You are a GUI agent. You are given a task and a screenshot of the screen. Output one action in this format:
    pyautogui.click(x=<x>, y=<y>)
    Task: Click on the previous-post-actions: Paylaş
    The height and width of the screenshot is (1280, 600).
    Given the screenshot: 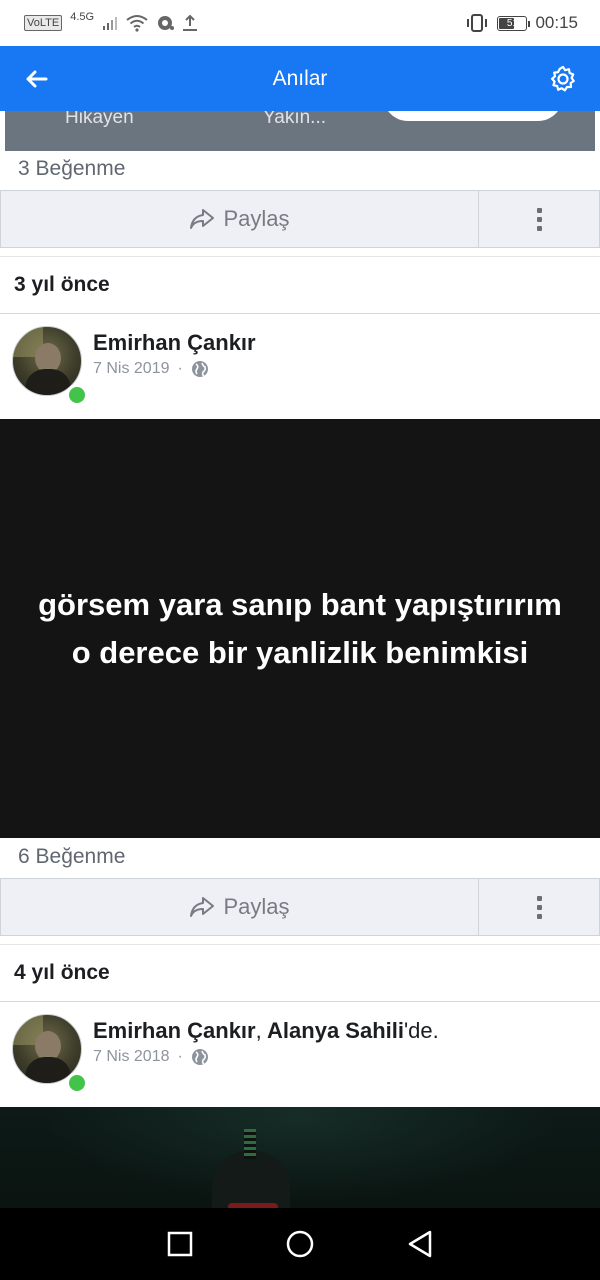 What is the action you would take?
    pyautogui.click(x=300, y=219)
    